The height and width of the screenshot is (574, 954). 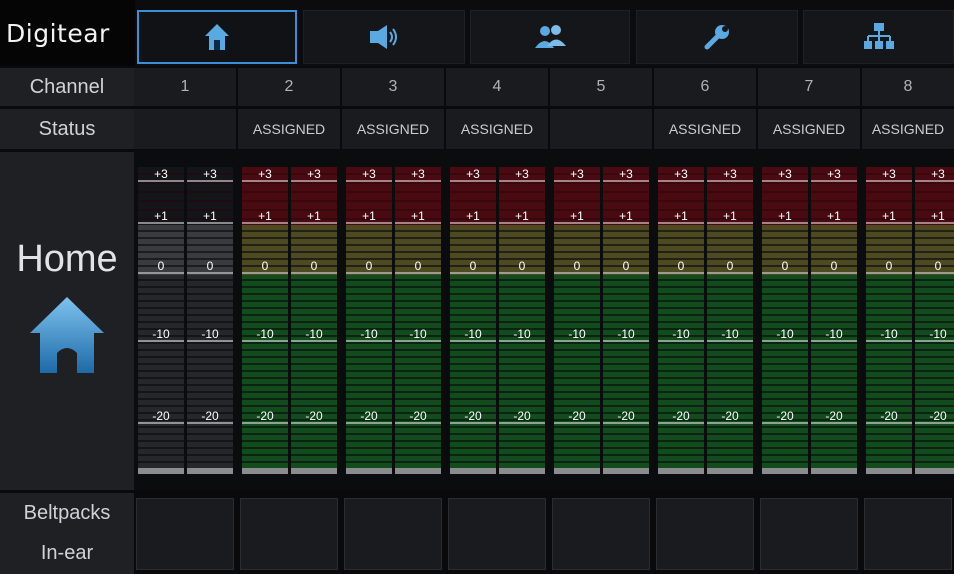 I want to click on status-row-label: Status, so click(x=67, y=129).